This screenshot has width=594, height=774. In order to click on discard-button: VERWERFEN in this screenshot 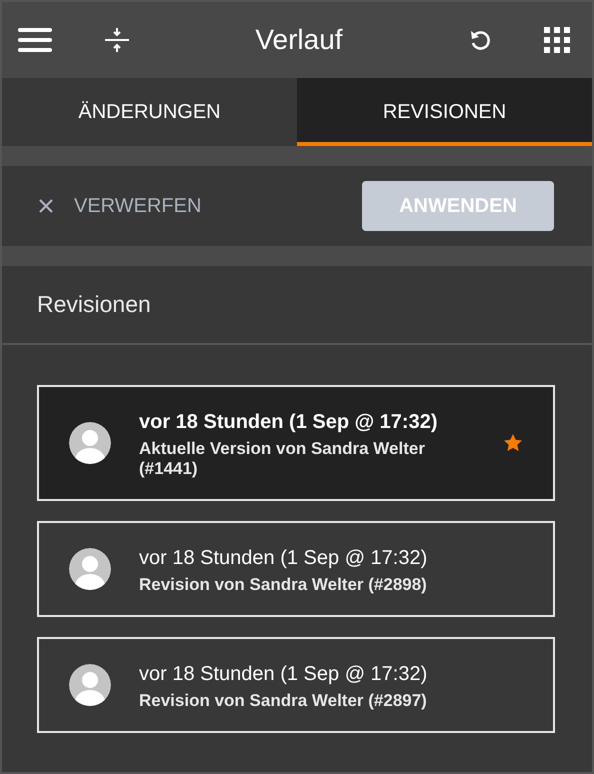, I will do `click(138, 206)`.